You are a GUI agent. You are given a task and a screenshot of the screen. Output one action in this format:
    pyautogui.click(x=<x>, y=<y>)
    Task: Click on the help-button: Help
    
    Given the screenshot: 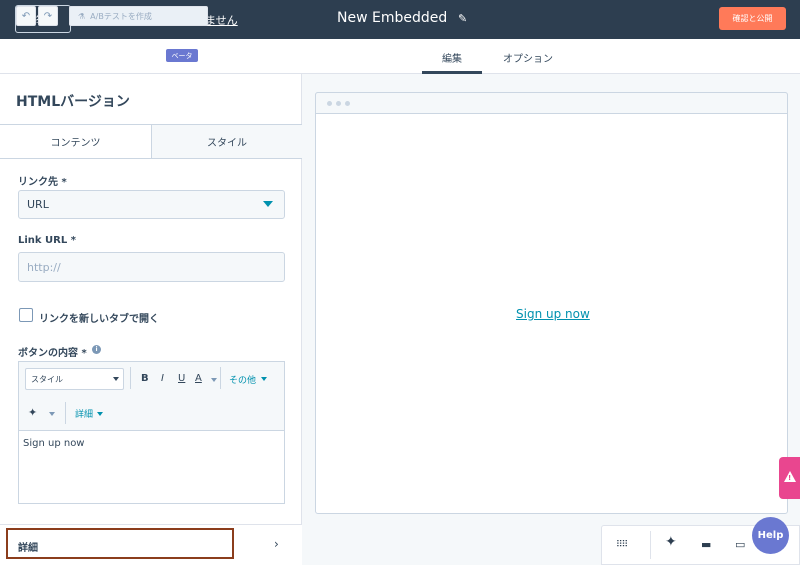 What is the action you would take?
    pyautogui.click(x=770, y=535)
    